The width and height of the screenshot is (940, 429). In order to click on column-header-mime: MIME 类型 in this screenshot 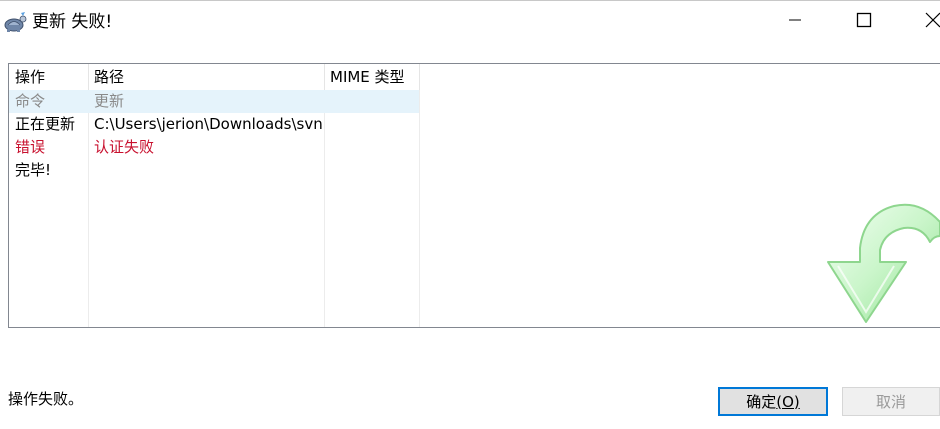, I will do `click(371, 77)`.